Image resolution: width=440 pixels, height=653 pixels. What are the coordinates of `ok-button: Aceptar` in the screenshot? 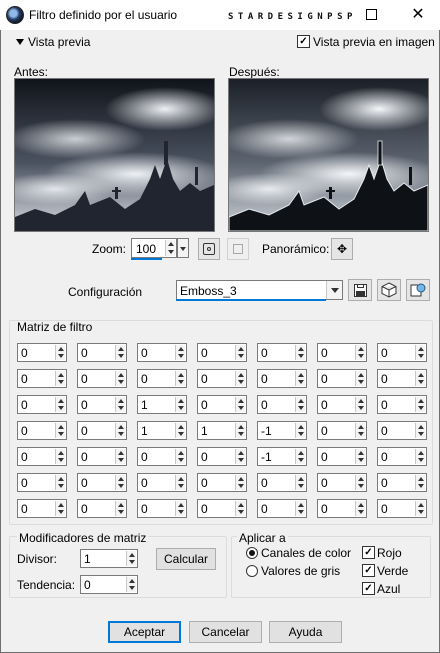 It's located at (144, 632).